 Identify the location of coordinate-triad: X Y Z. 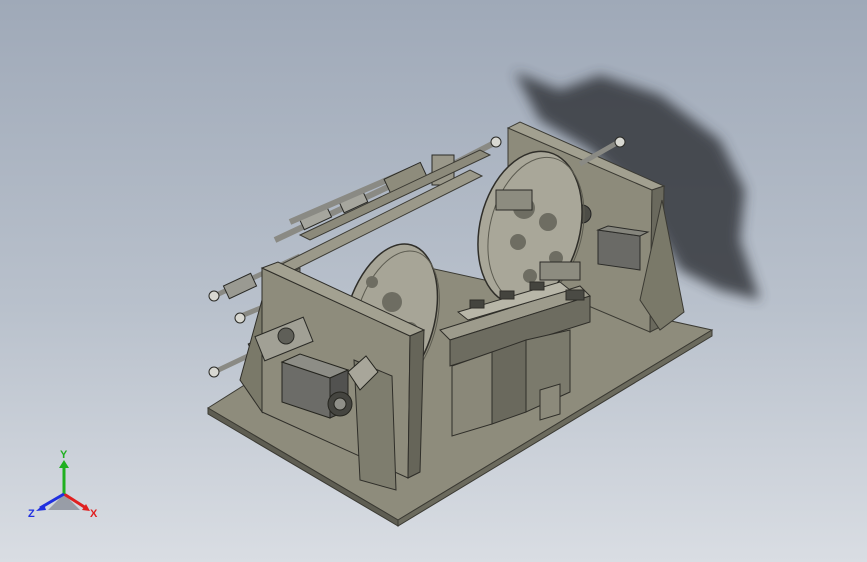
(64, 486).